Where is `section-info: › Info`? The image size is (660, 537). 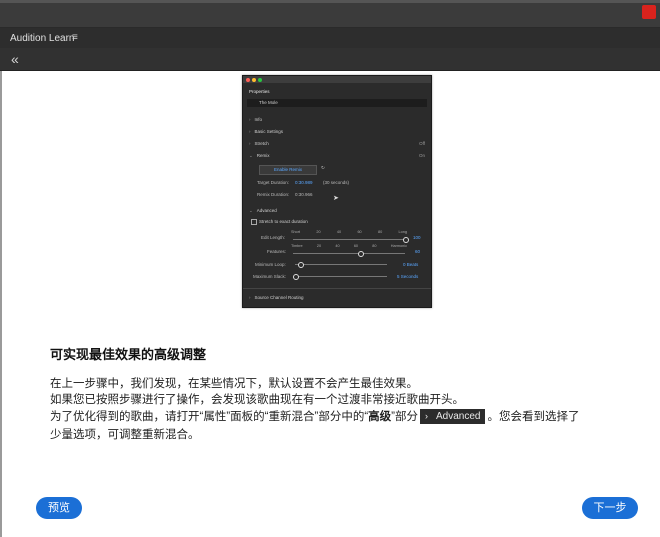
section-info: › Info is located at coordinates (256, 119).